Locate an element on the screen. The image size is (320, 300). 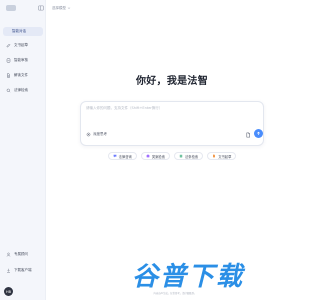
chip-doc-draft: 文书起草 is located at coordinates (222, 156).